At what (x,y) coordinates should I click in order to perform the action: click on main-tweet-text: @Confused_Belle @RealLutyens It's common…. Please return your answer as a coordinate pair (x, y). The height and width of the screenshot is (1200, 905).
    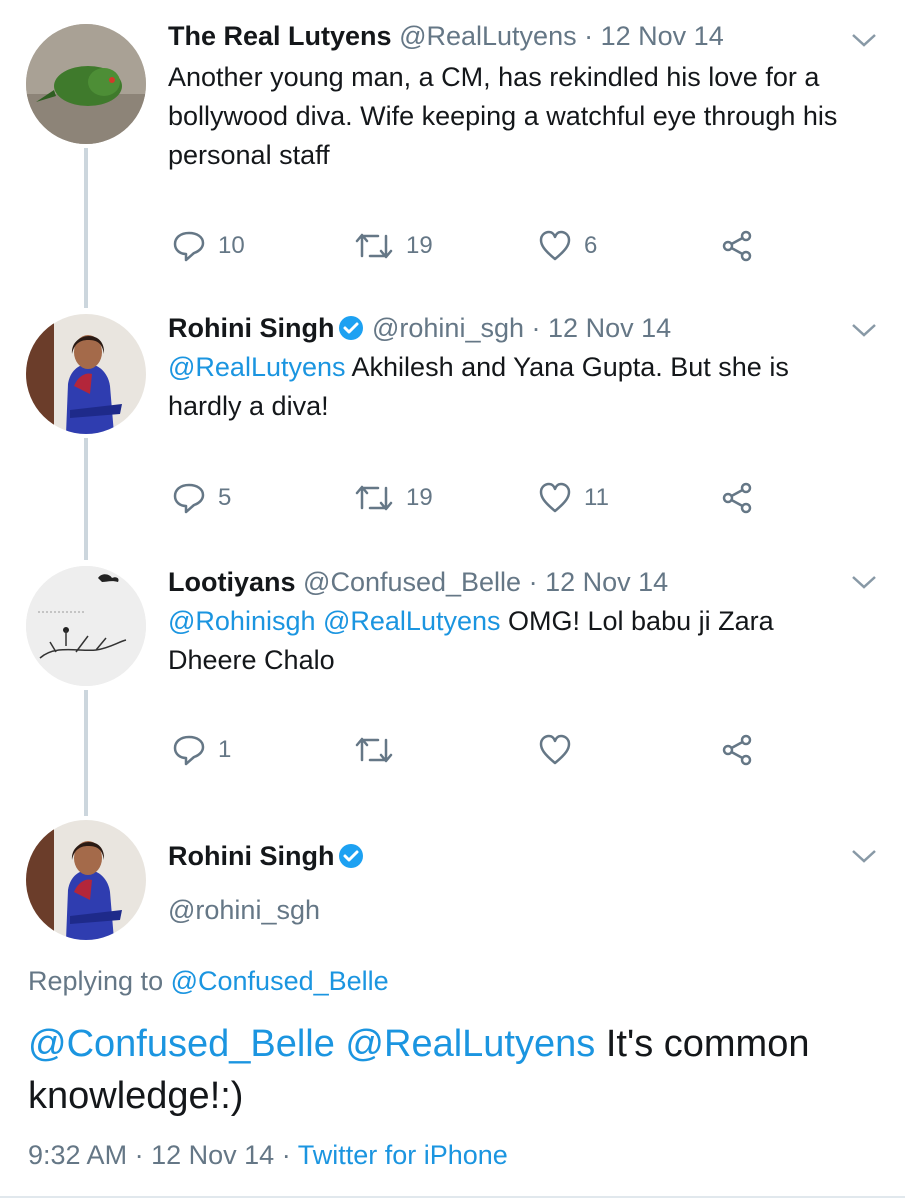
    Looking at the image, I should click on (452, 1070).